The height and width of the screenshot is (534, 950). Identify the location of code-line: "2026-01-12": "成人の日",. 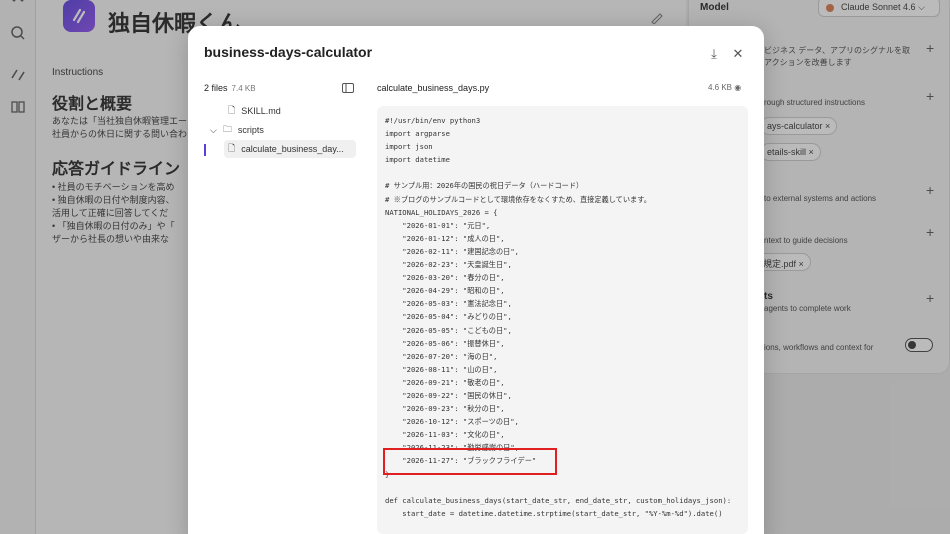
(445, 238).